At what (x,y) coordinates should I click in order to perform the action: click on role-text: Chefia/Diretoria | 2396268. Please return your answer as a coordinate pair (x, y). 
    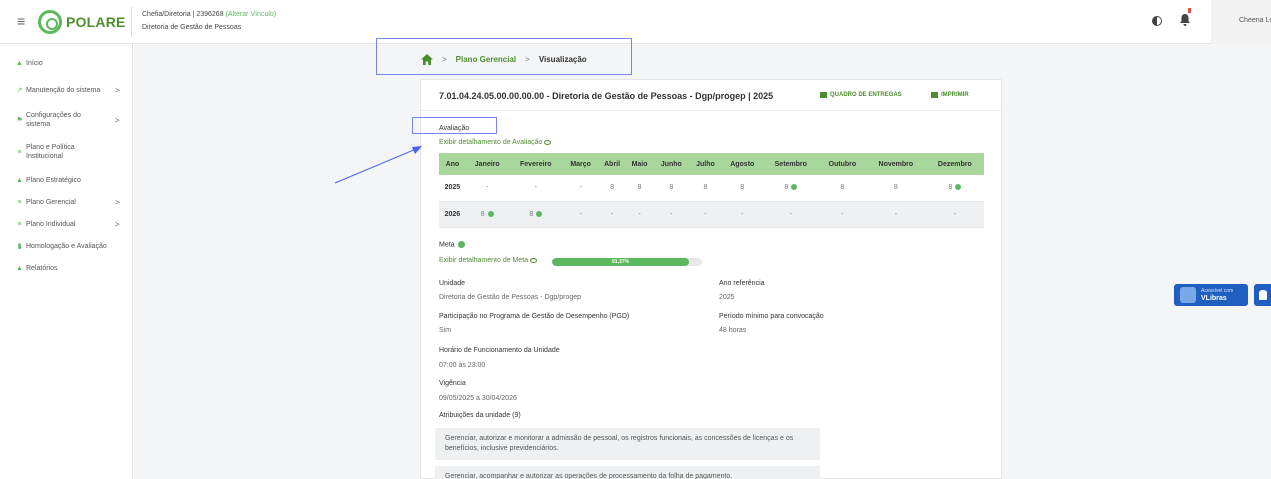
    Looking at the image, I should click on (183, 14).